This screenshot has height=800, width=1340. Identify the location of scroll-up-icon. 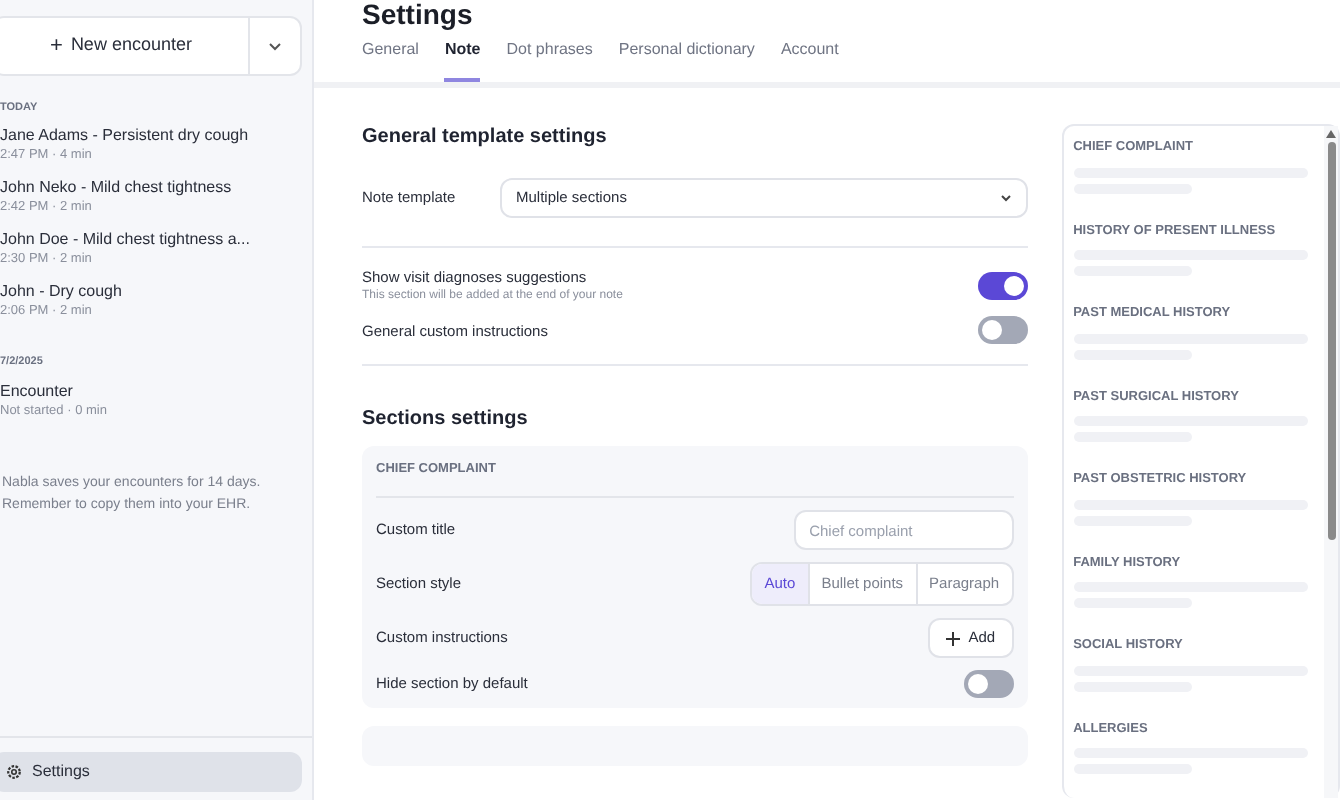
(1331, 134).